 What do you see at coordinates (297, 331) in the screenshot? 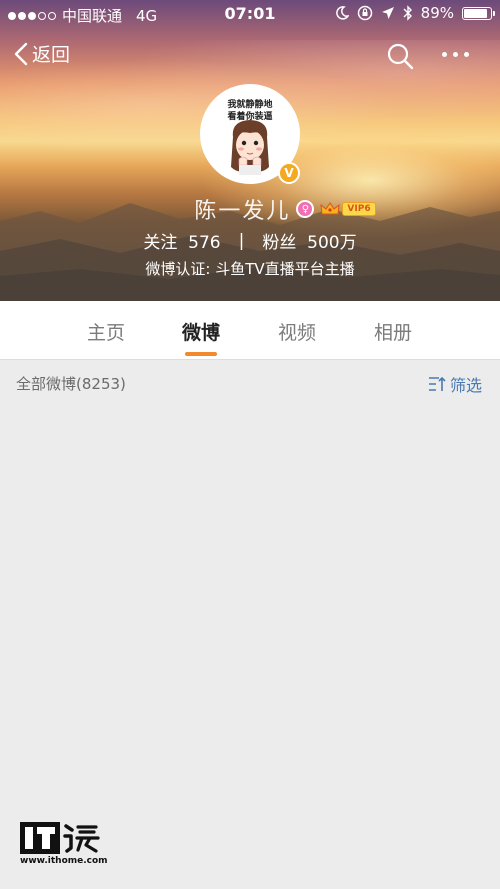
I see `tab-video: 视频` at bounding box center [297, 331].